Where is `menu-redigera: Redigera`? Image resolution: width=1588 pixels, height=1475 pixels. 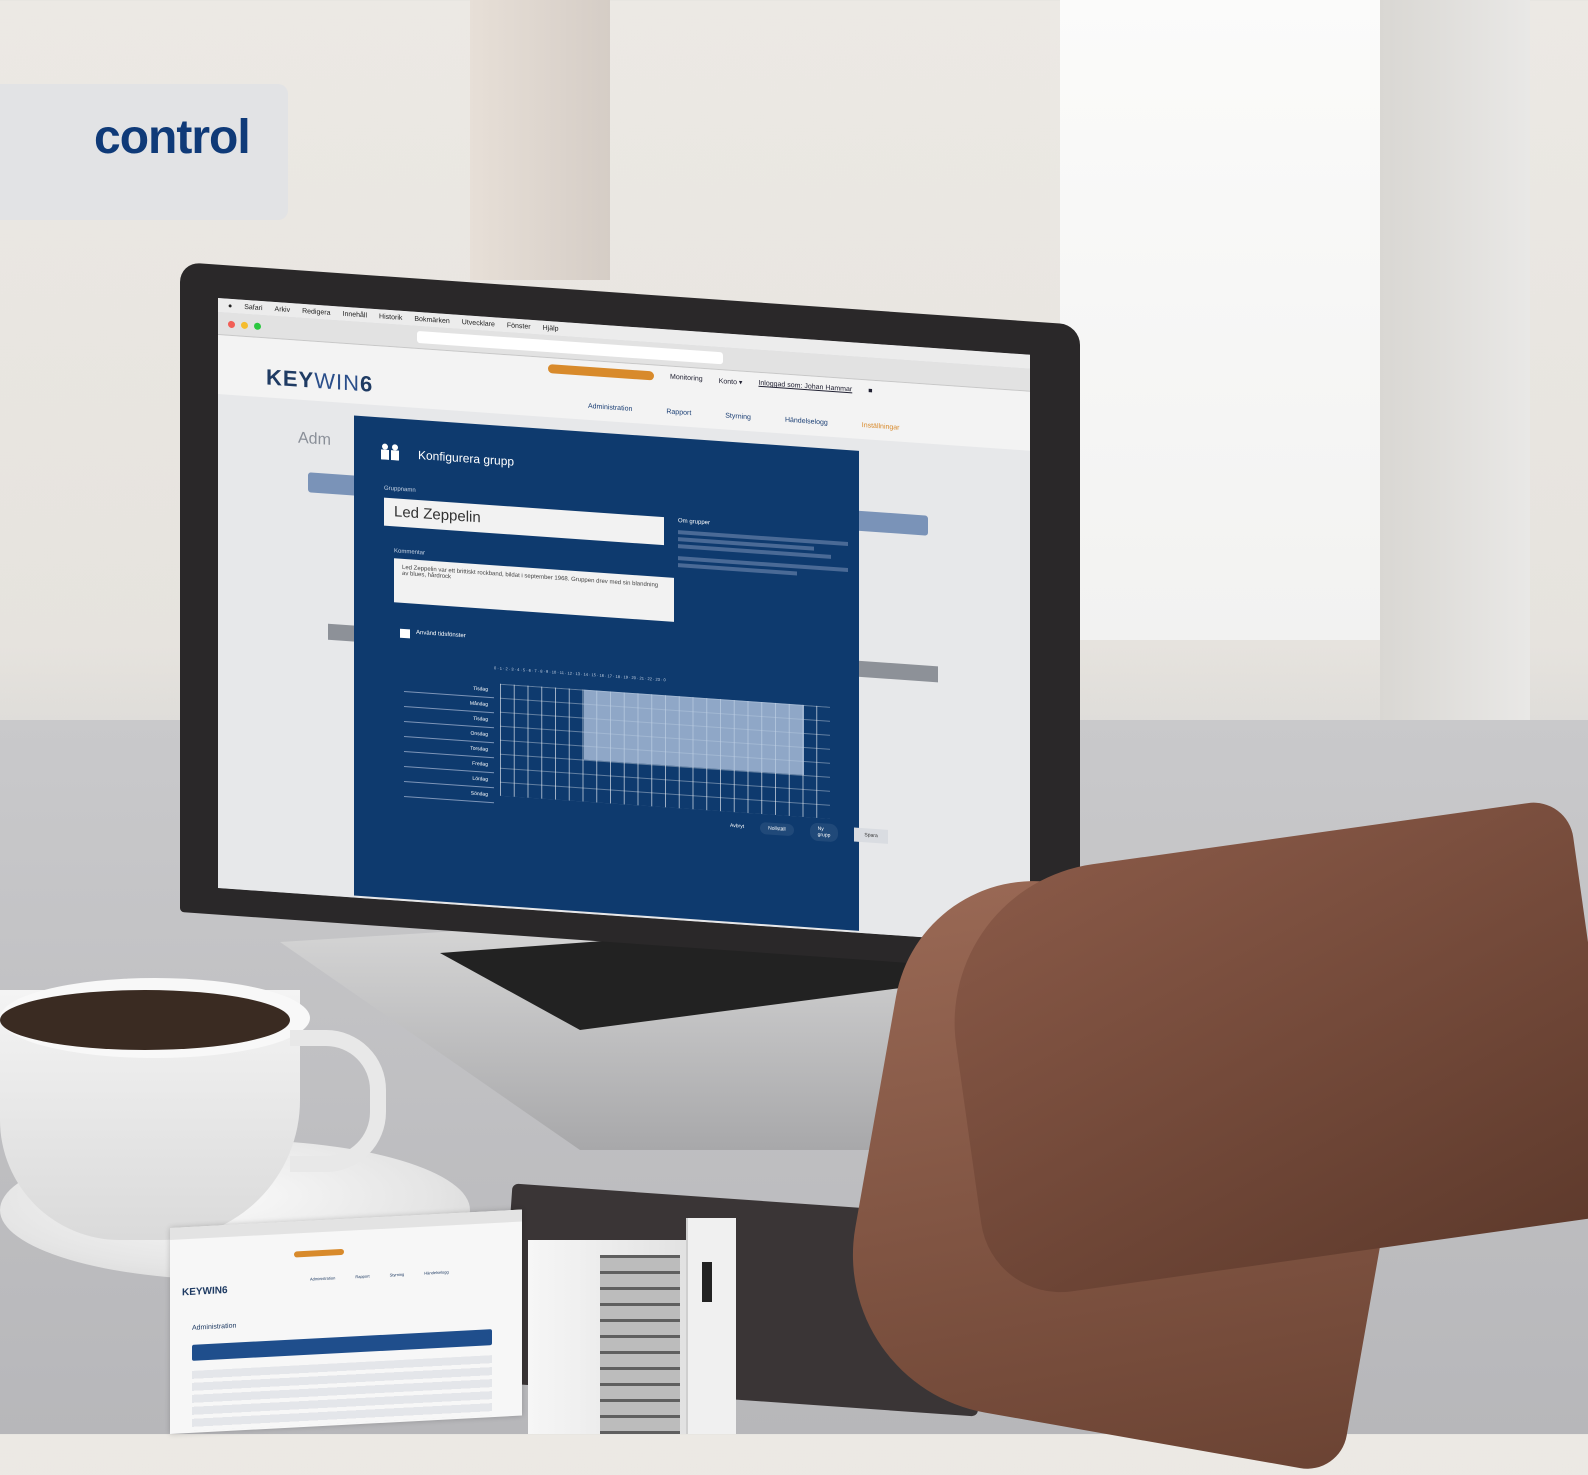 menu-redigera: Redigera is located at coordinates (316, 311).